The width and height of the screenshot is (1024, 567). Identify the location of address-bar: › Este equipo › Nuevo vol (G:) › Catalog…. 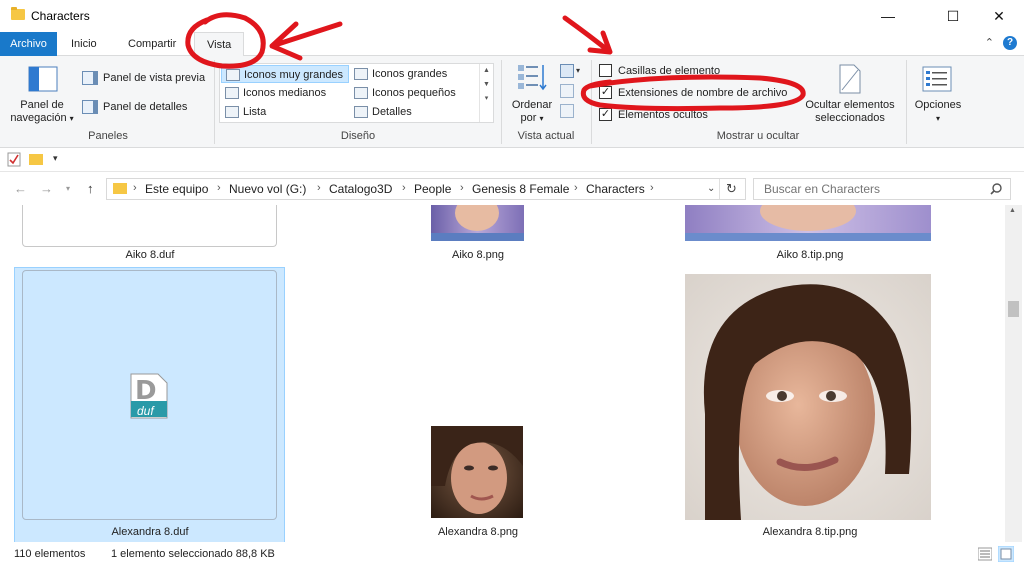
(426, 189).